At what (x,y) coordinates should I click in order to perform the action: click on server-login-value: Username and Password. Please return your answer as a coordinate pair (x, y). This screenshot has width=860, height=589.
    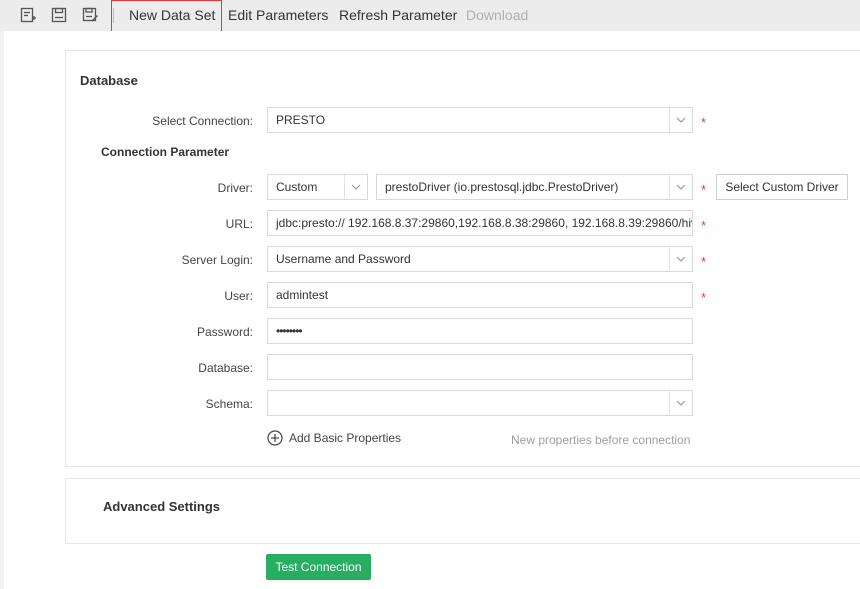
    Looking at the image, I should click on (343, 259).